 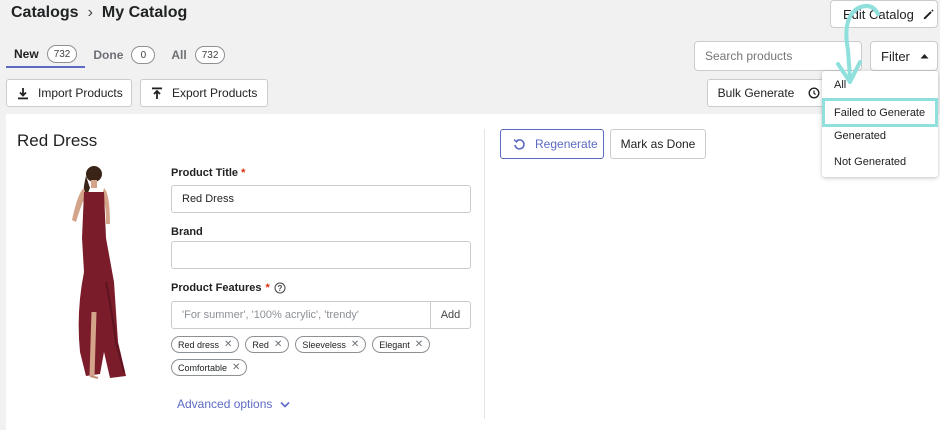 I want to click on product-title-label: Product Title *, so click(x=208, y=173).